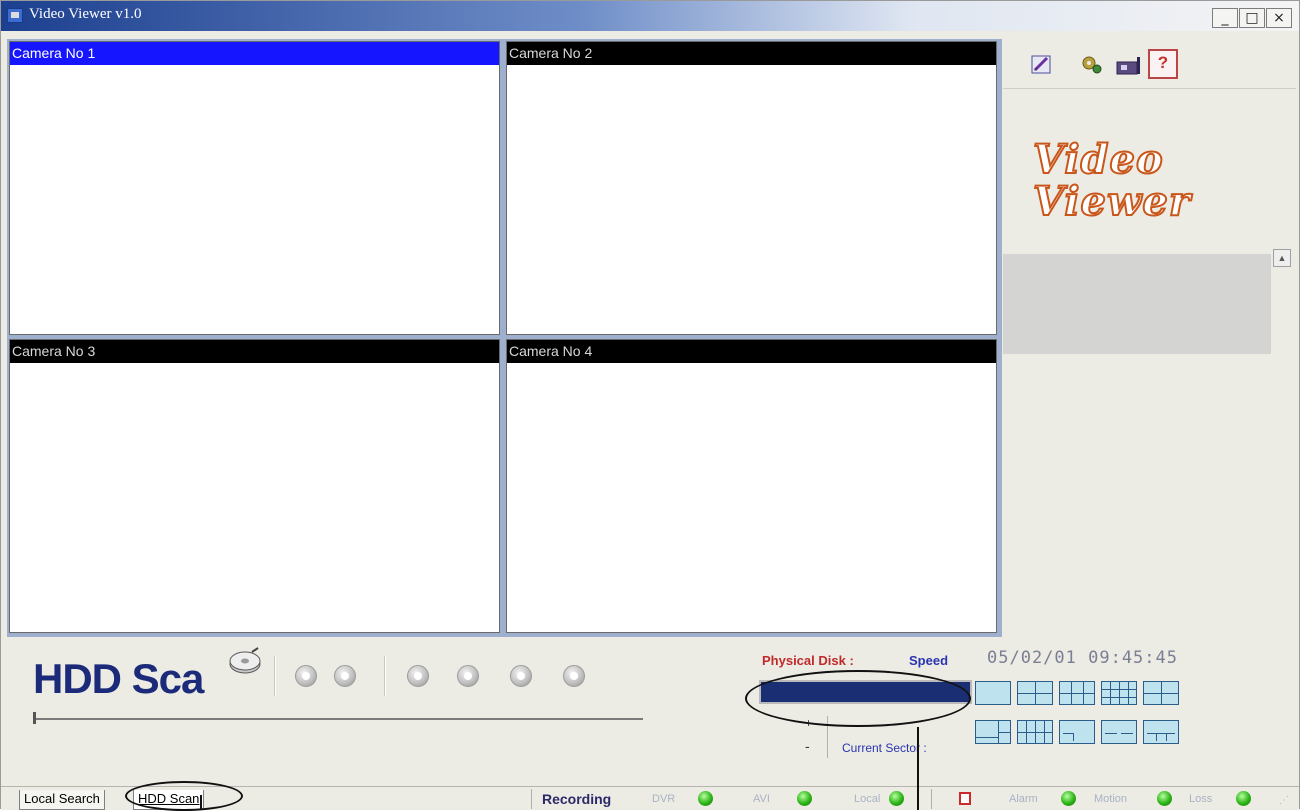 The width and height of the screenshot is (1300, 811). Describe the element at coordinates (1161, 732) in the screenshot. I see `layout-pip-3-button` at that location.